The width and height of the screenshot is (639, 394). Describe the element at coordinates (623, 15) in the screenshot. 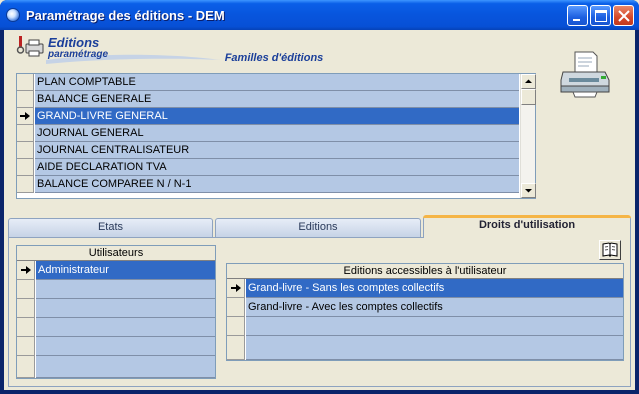

I see `close-button` at that location.